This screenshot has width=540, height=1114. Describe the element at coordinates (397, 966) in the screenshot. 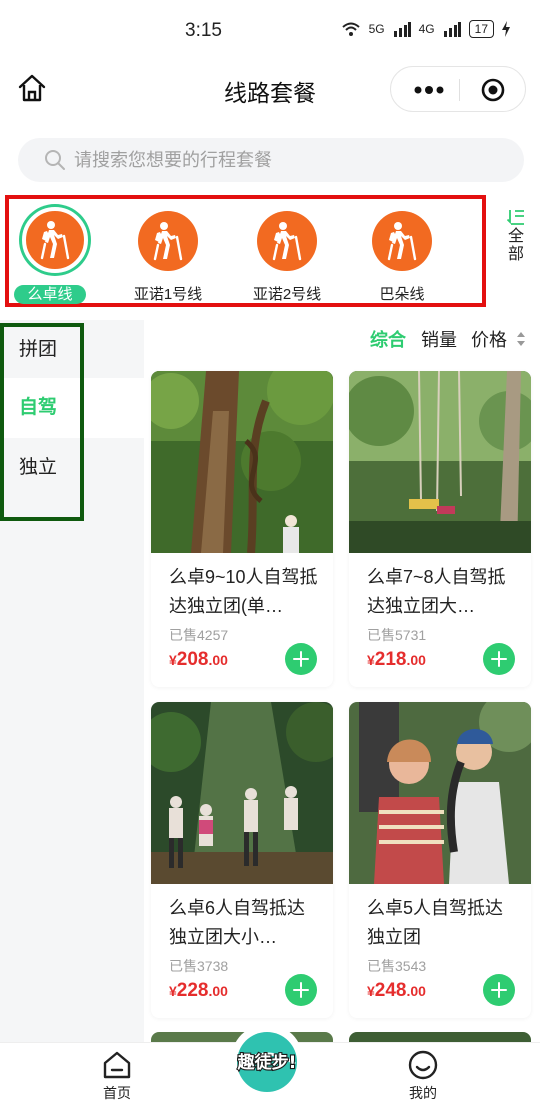

I see `product-sold-3: 已售3543` at that location.